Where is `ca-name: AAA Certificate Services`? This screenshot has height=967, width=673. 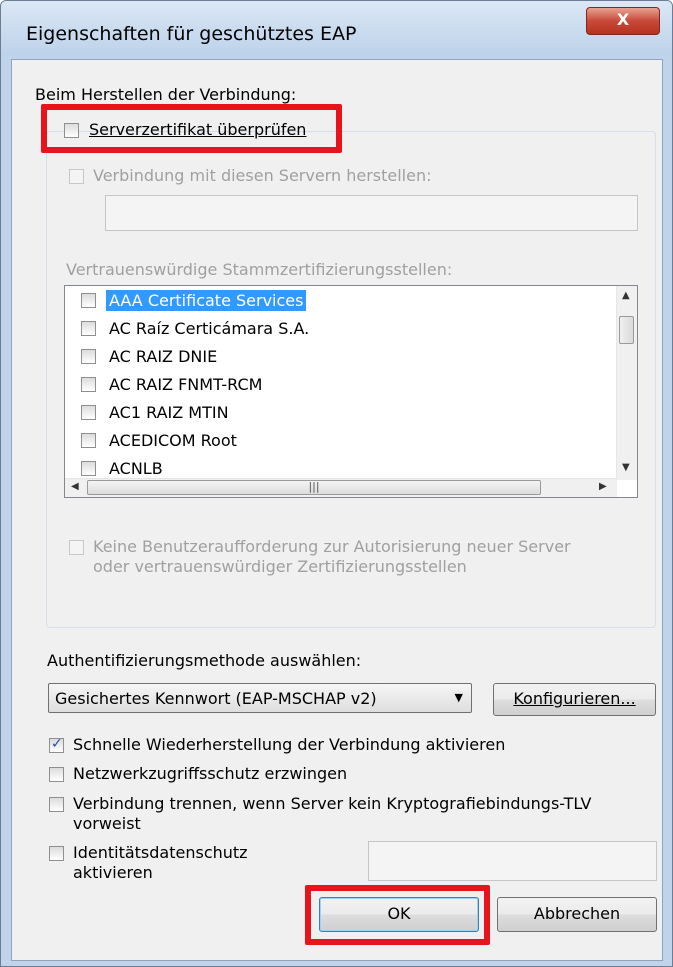
ca-name: AAA Certificate Services is located at coordinates (206, 300).